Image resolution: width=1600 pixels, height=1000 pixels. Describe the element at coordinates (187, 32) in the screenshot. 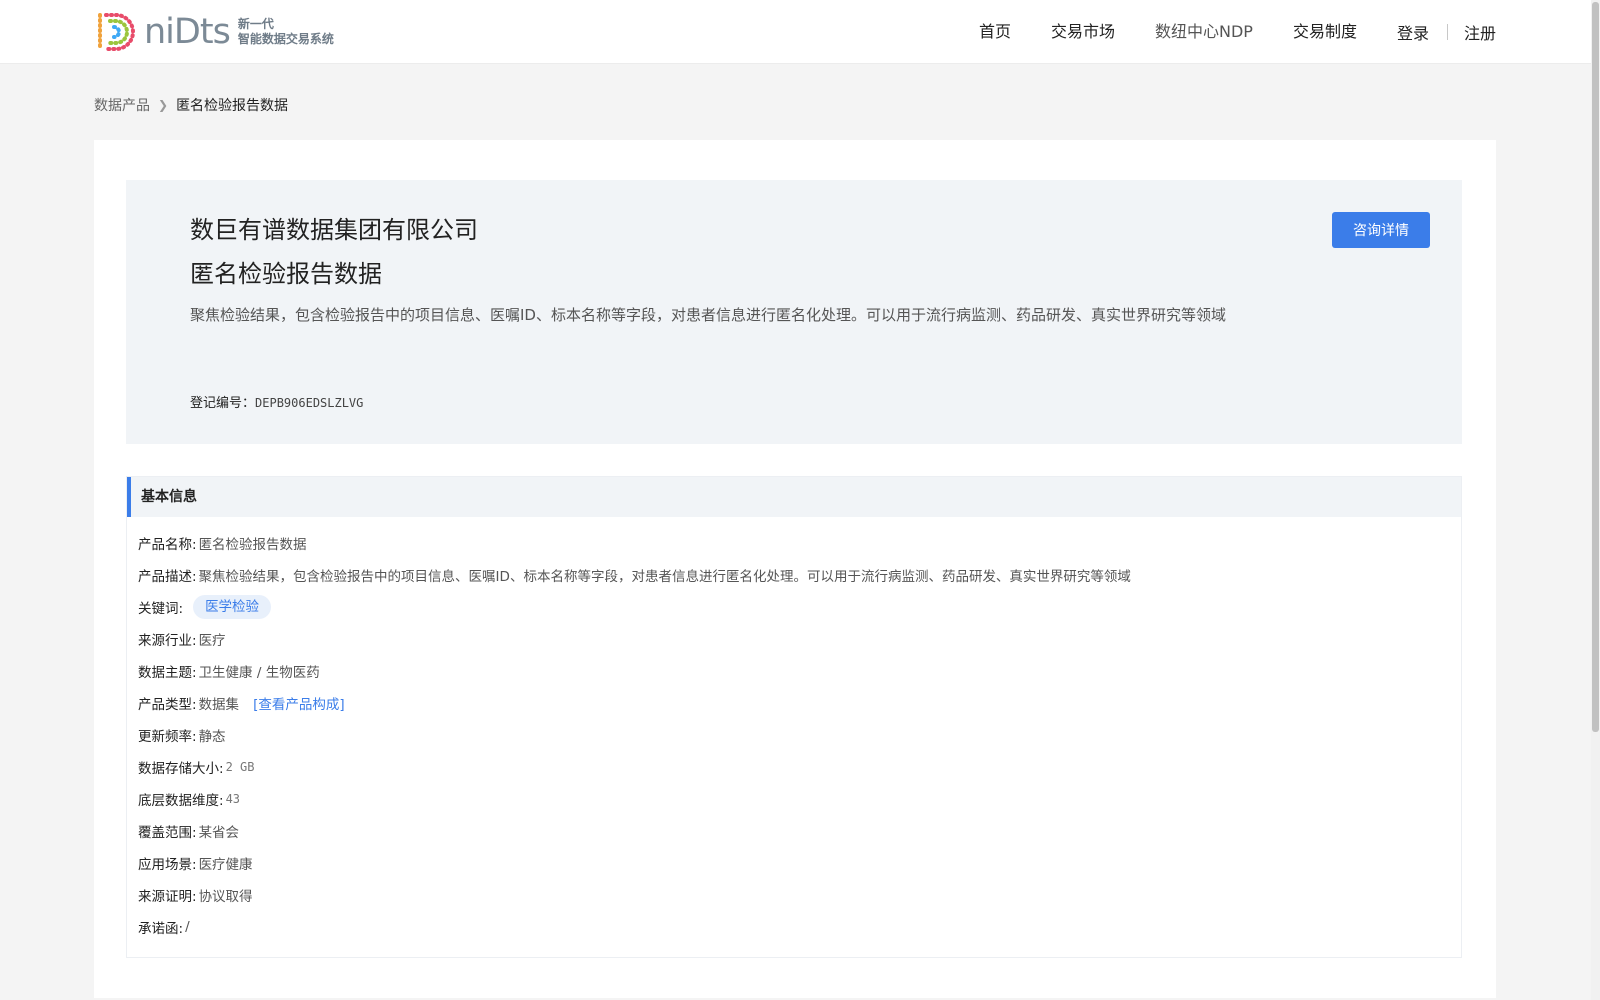

I see `logo-wordmark: niDts` at that location.